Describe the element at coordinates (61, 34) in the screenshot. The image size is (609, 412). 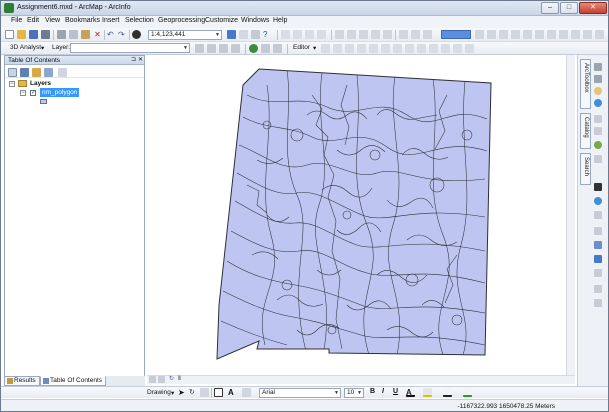
I see `cut-icon` at that location.